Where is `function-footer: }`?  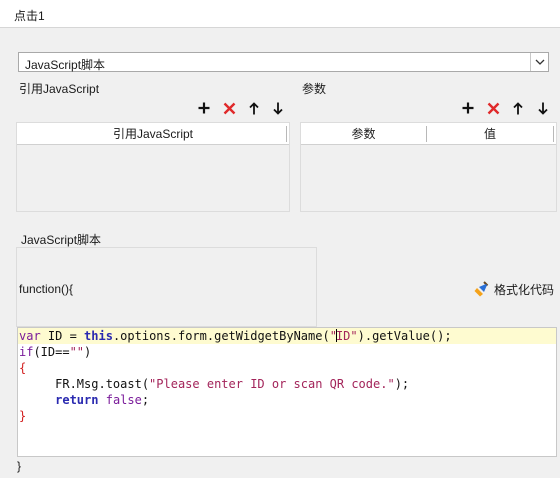
function-footer: } is located at coordinates (19, 466).